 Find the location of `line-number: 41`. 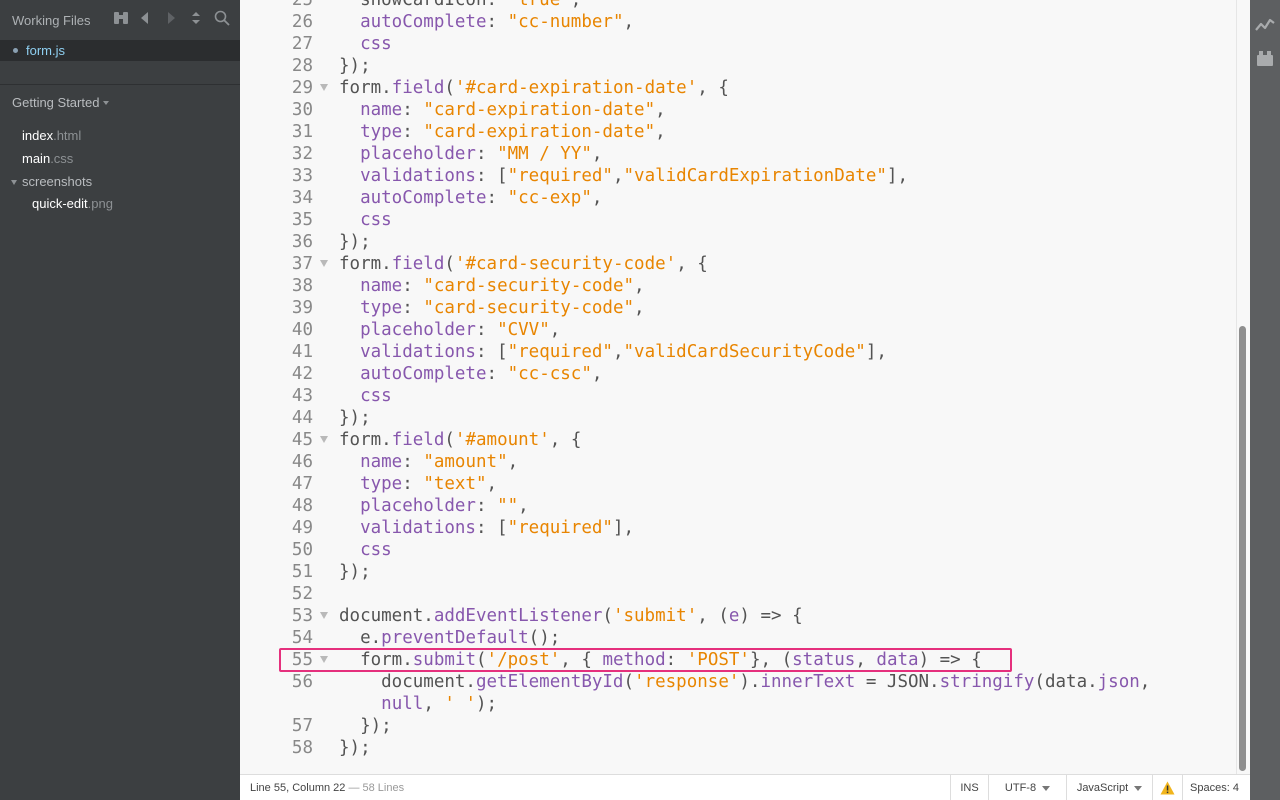

line-number: 41 is located at coordinates (302, 352).